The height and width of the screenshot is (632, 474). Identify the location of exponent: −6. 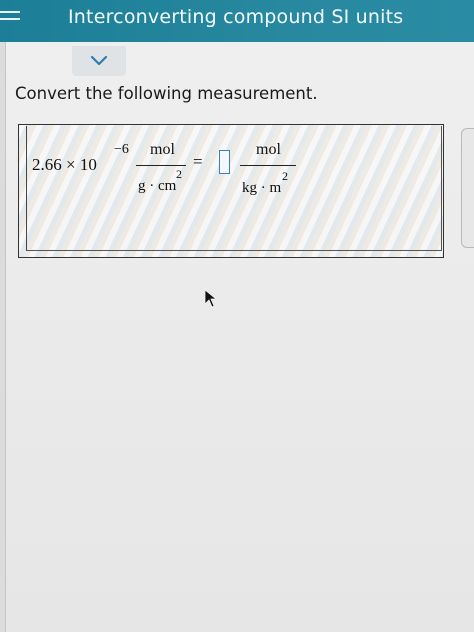
(121, 149).